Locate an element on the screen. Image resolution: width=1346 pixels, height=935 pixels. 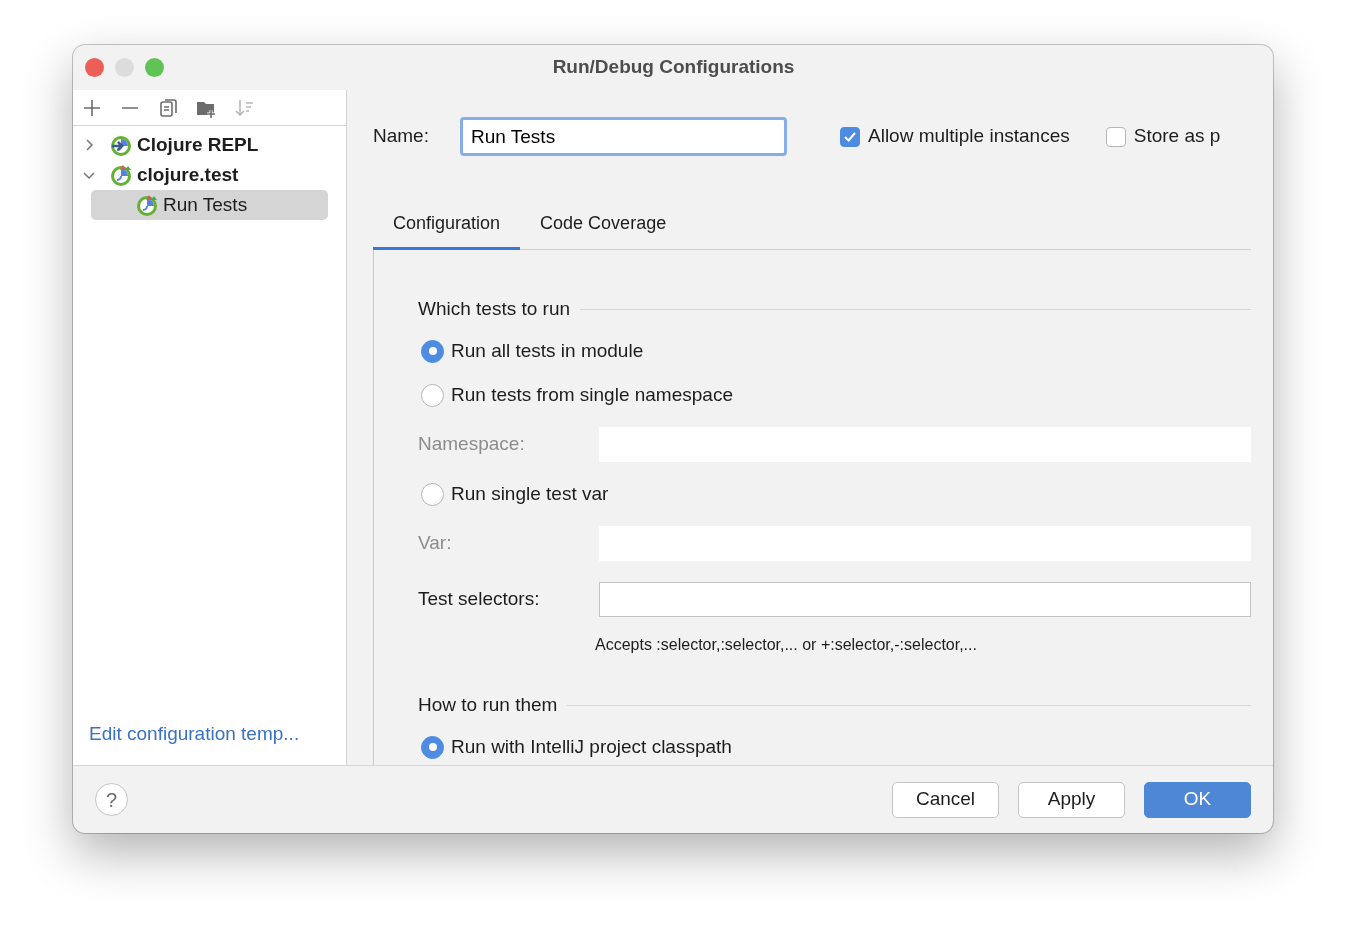
tab: Code Coverage is located at coordinates (603, 225).